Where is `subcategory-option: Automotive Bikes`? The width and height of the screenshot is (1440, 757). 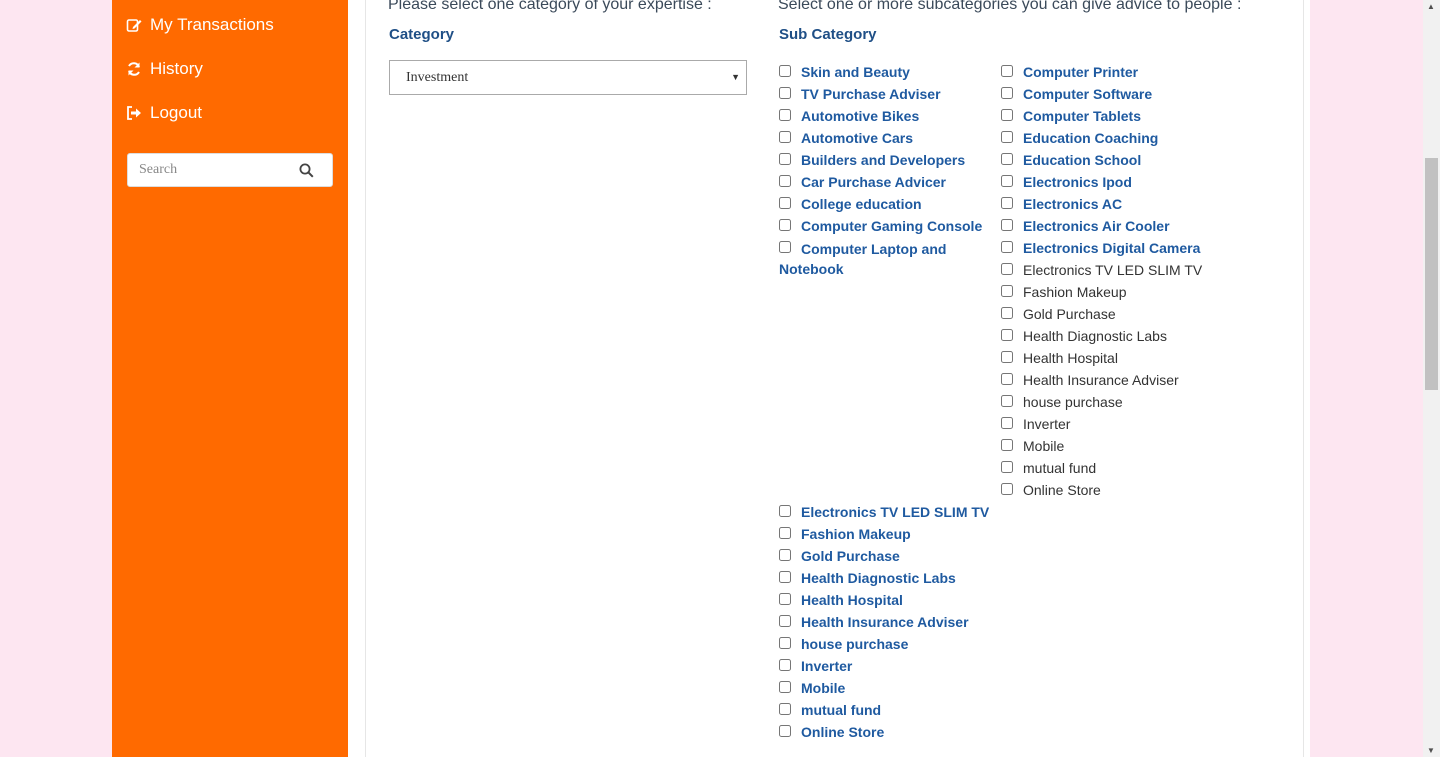 subcategory-option: Automotive Bikes is located at coordinates (849, 116).